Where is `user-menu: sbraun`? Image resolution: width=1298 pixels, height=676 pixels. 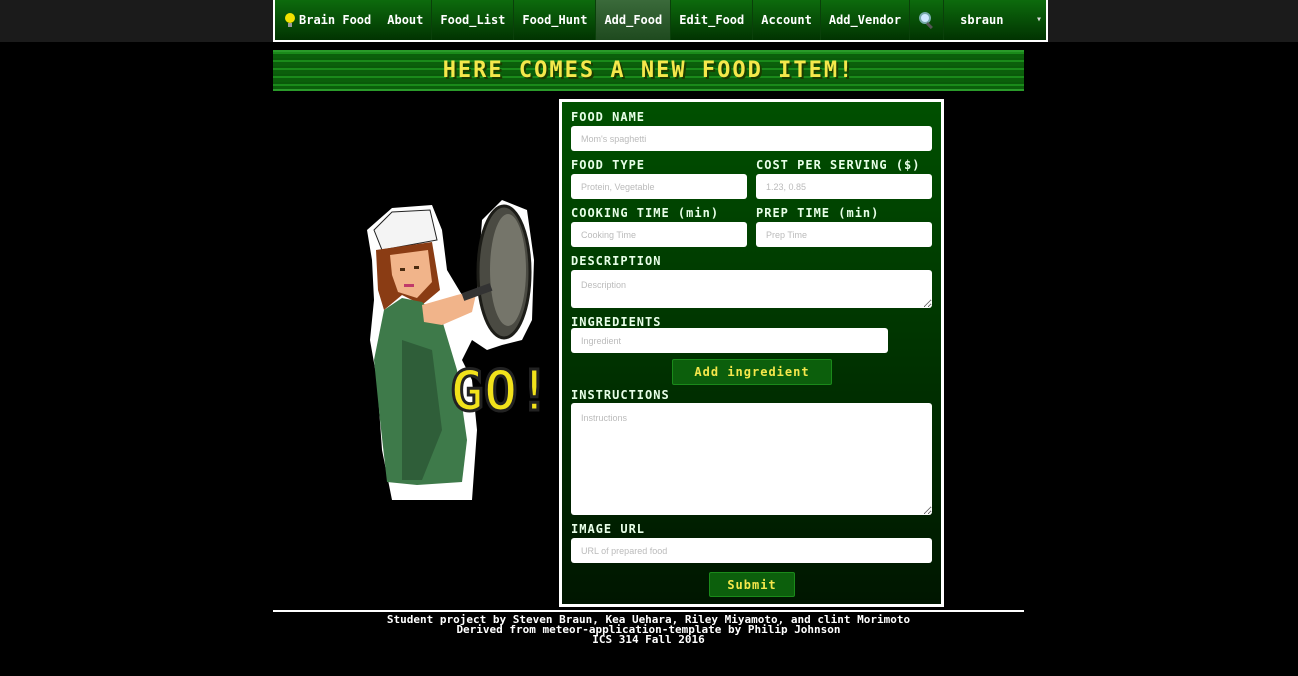 user-menu: sbraun is located at coordinates (978, 20).